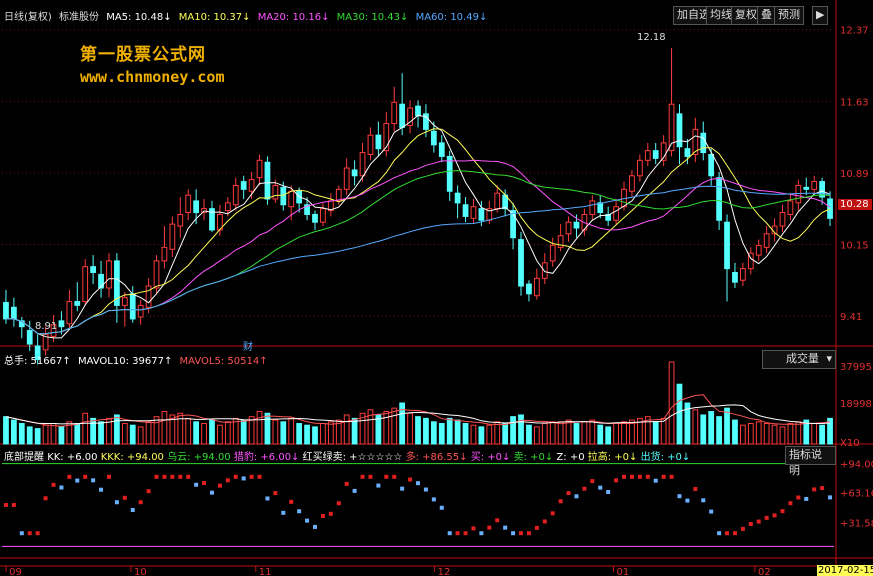  What do you see at coordinates (799, 359) in the screenshot?
I see `volume-indicator-select: 成交量 ▾` at bounding box center [799, 359].